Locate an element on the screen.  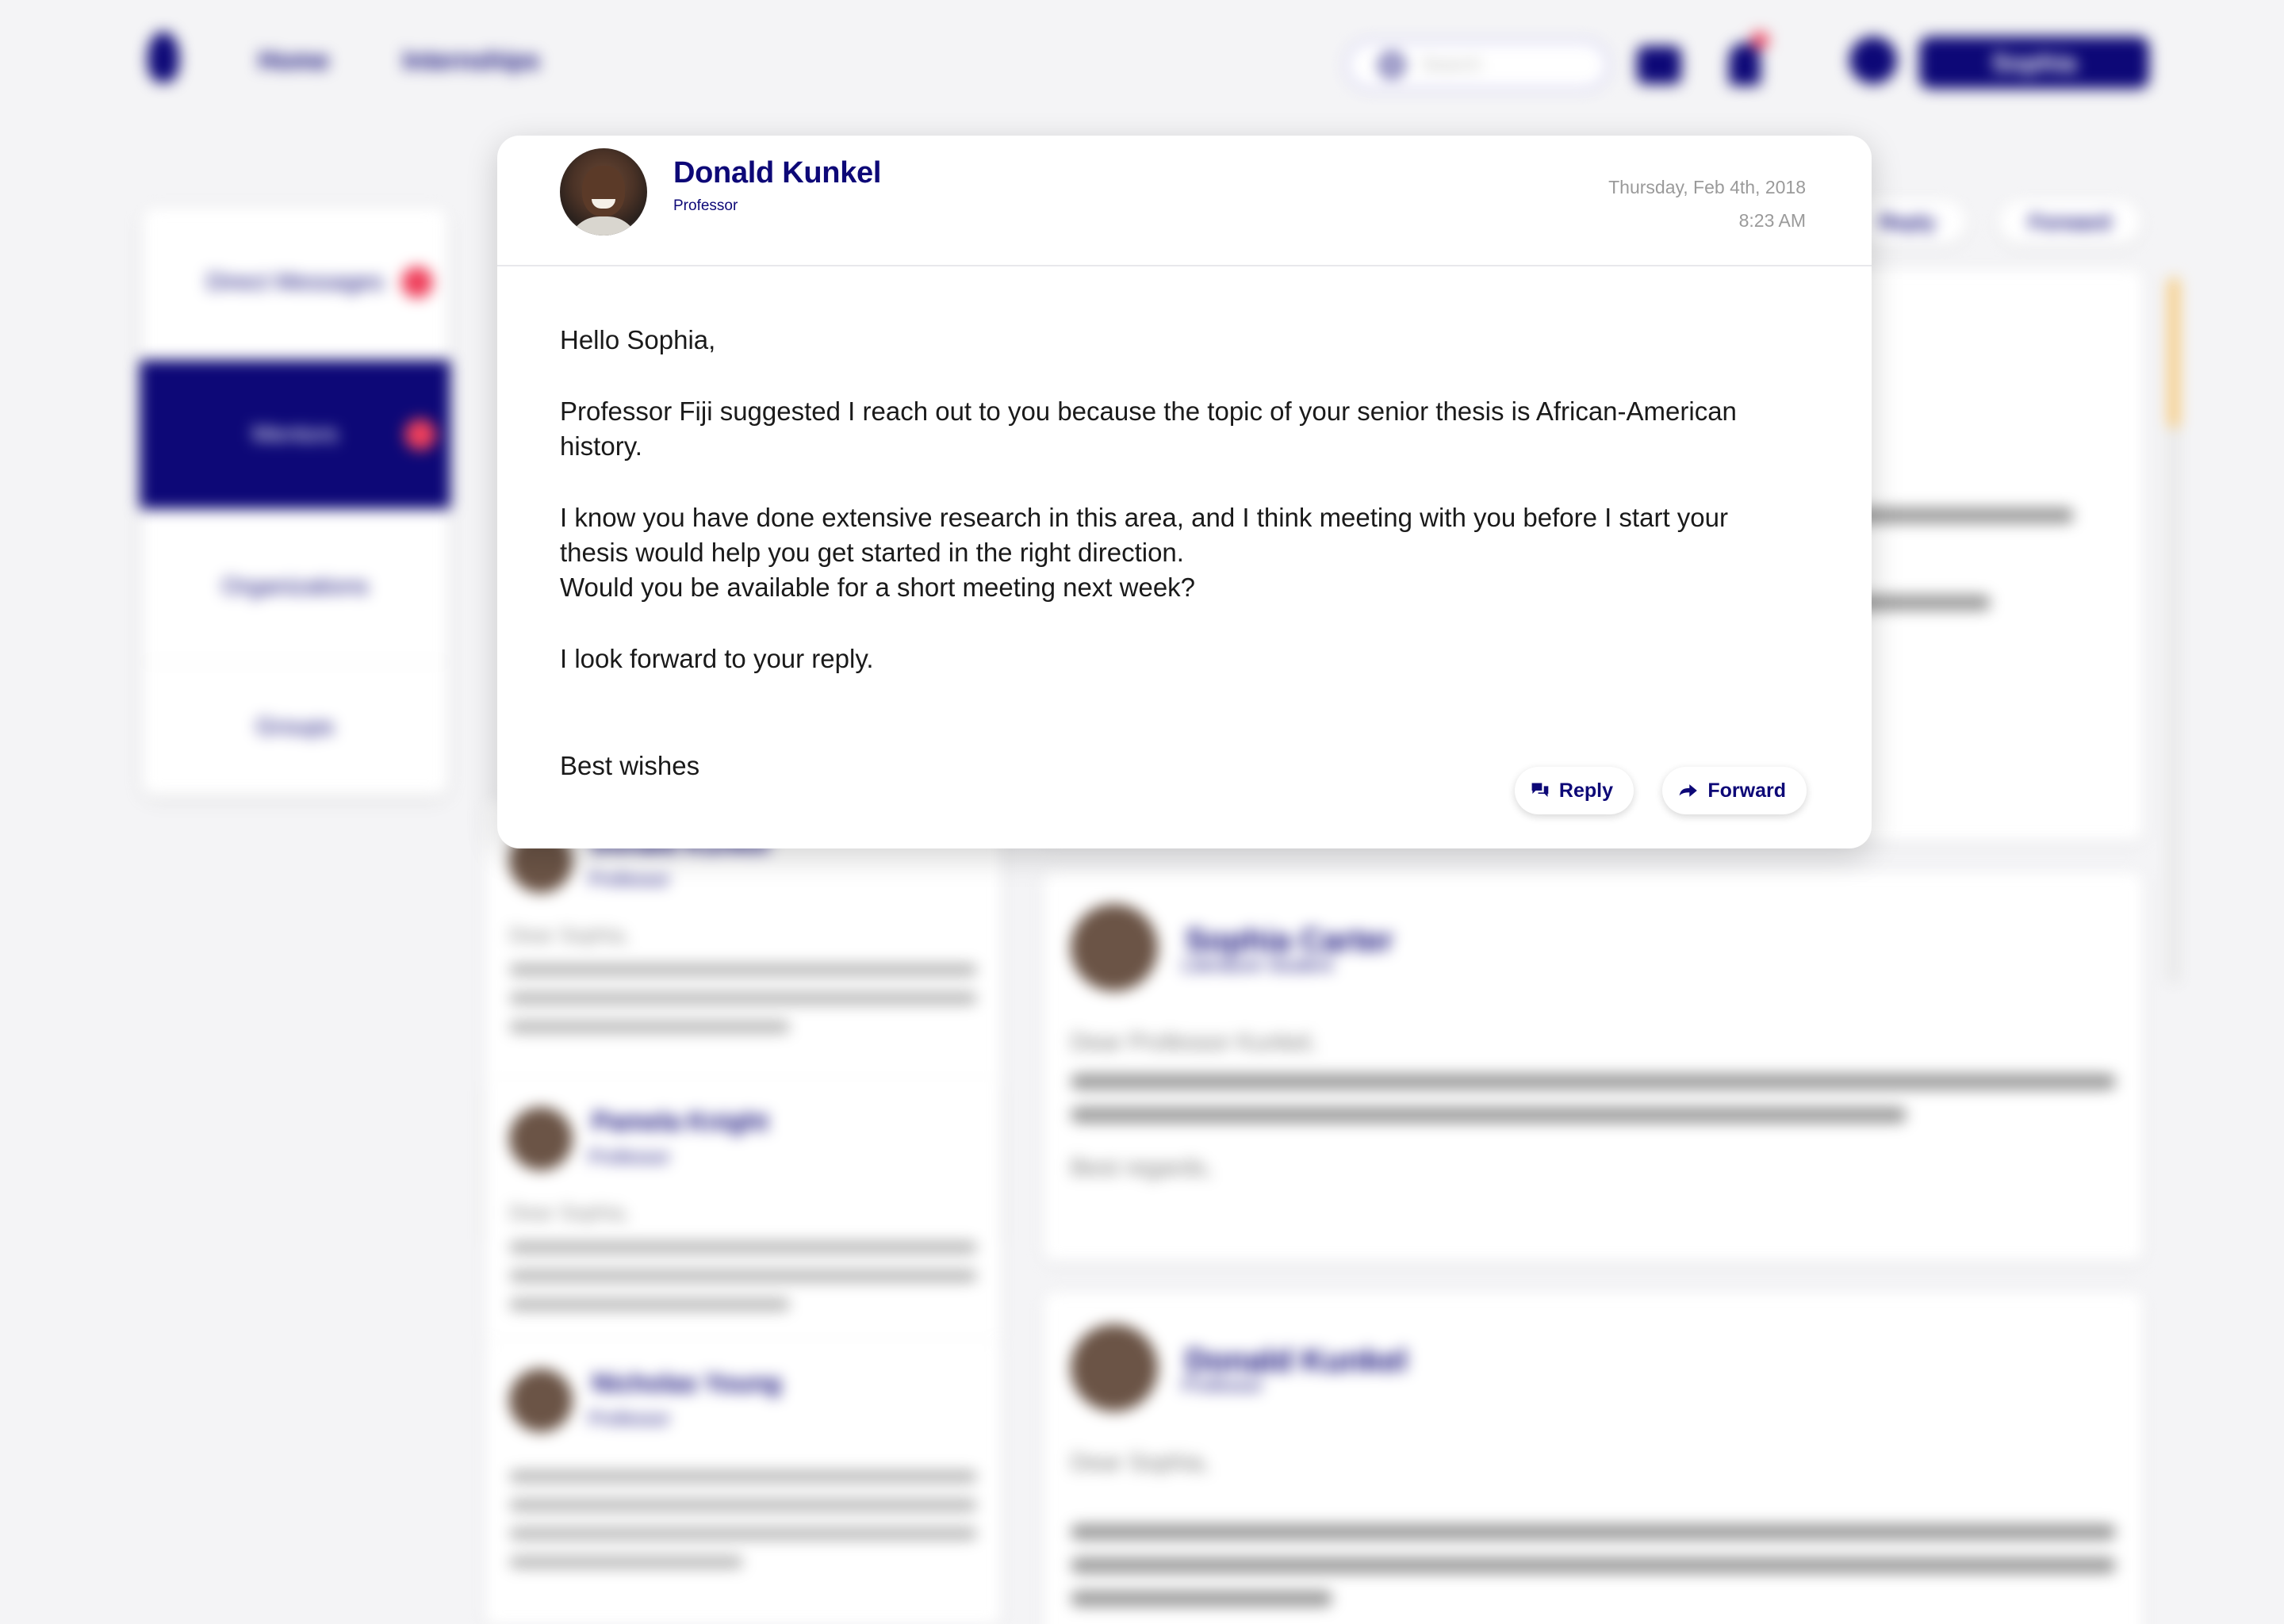
message-time: 8:23 AM is located at coordinates (1772, 220).